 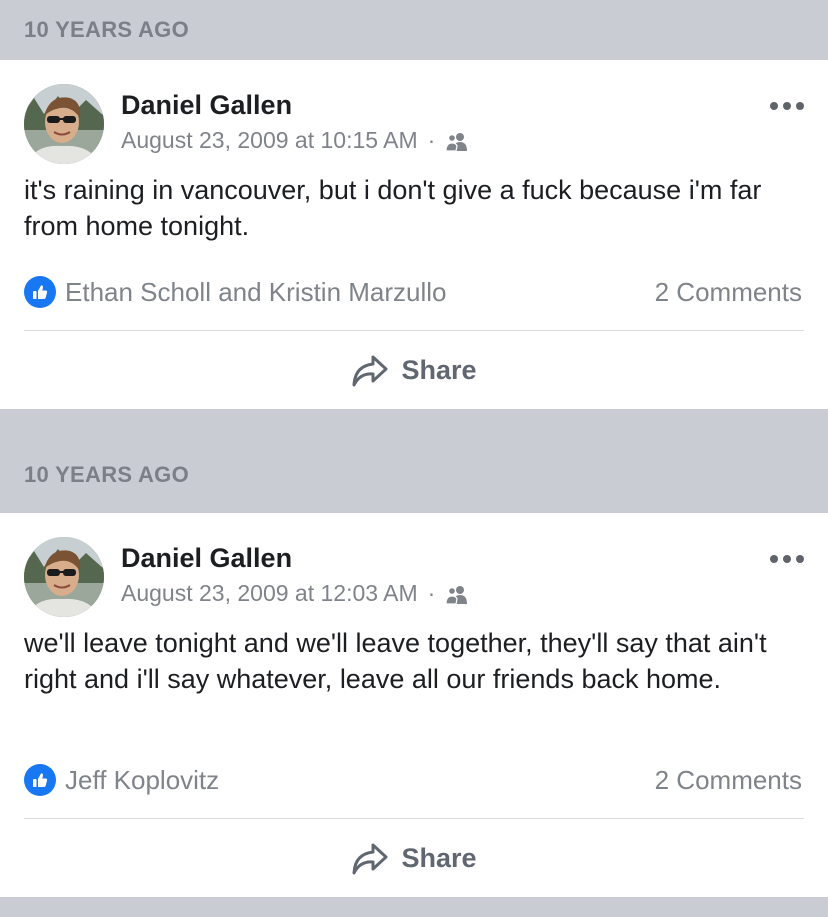 I want to click on post-meta: August 23, 2009 at 12:03 AM ·, so click(x=295, y=593).